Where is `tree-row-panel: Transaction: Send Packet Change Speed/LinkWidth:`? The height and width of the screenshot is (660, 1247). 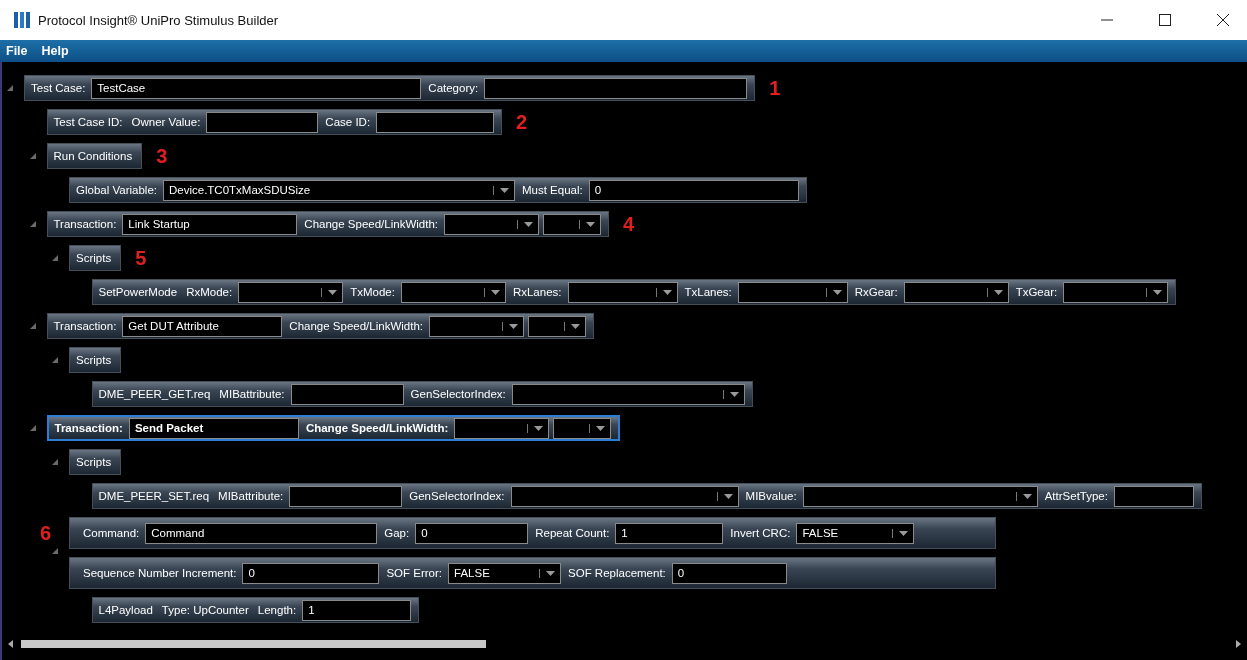 tree-row-panel: Transaction: Send Packet Change Speed/LinkWidth: is located at coordinates (333, 428).